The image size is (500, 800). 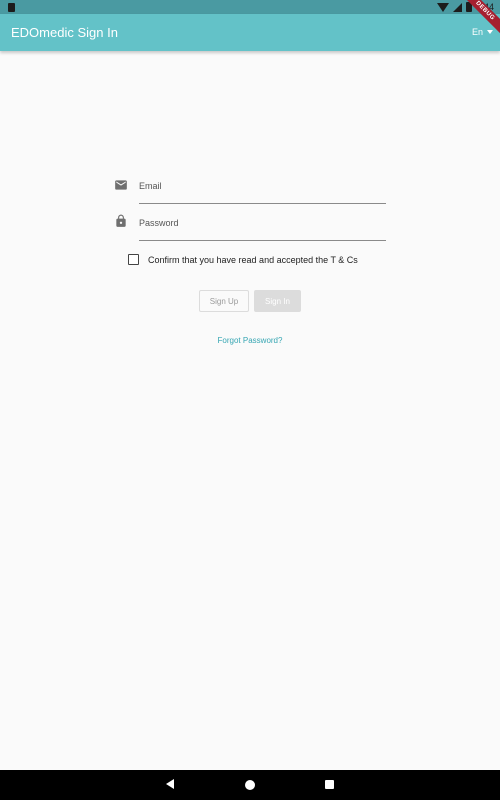 I want to click on password-input, so click(x=262, y=225).